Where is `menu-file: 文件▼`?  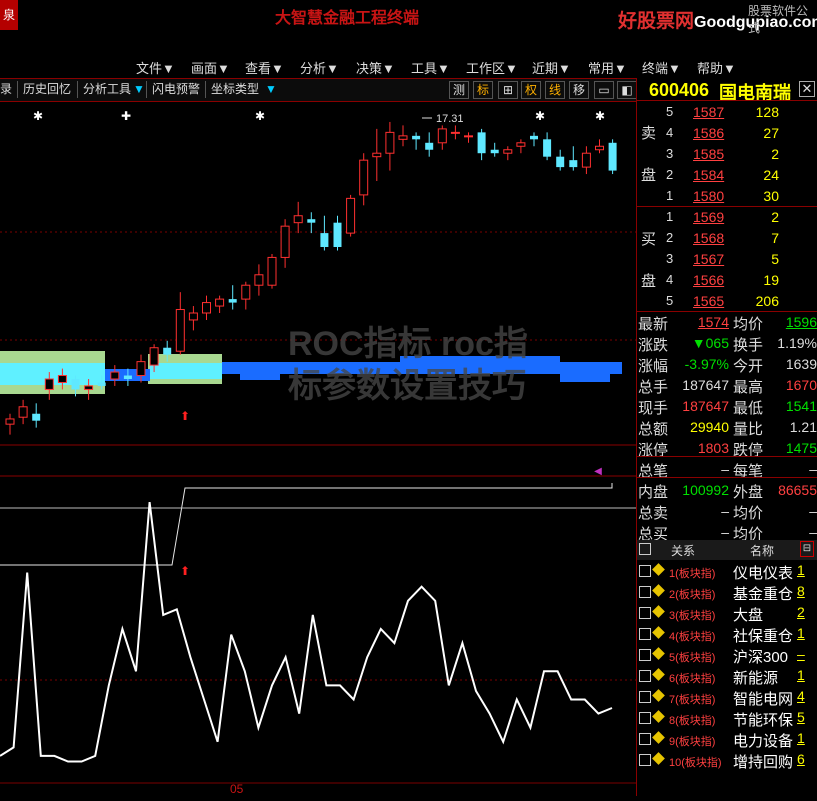
menu-file: 文件▼ is located at coordinates (155, 67).